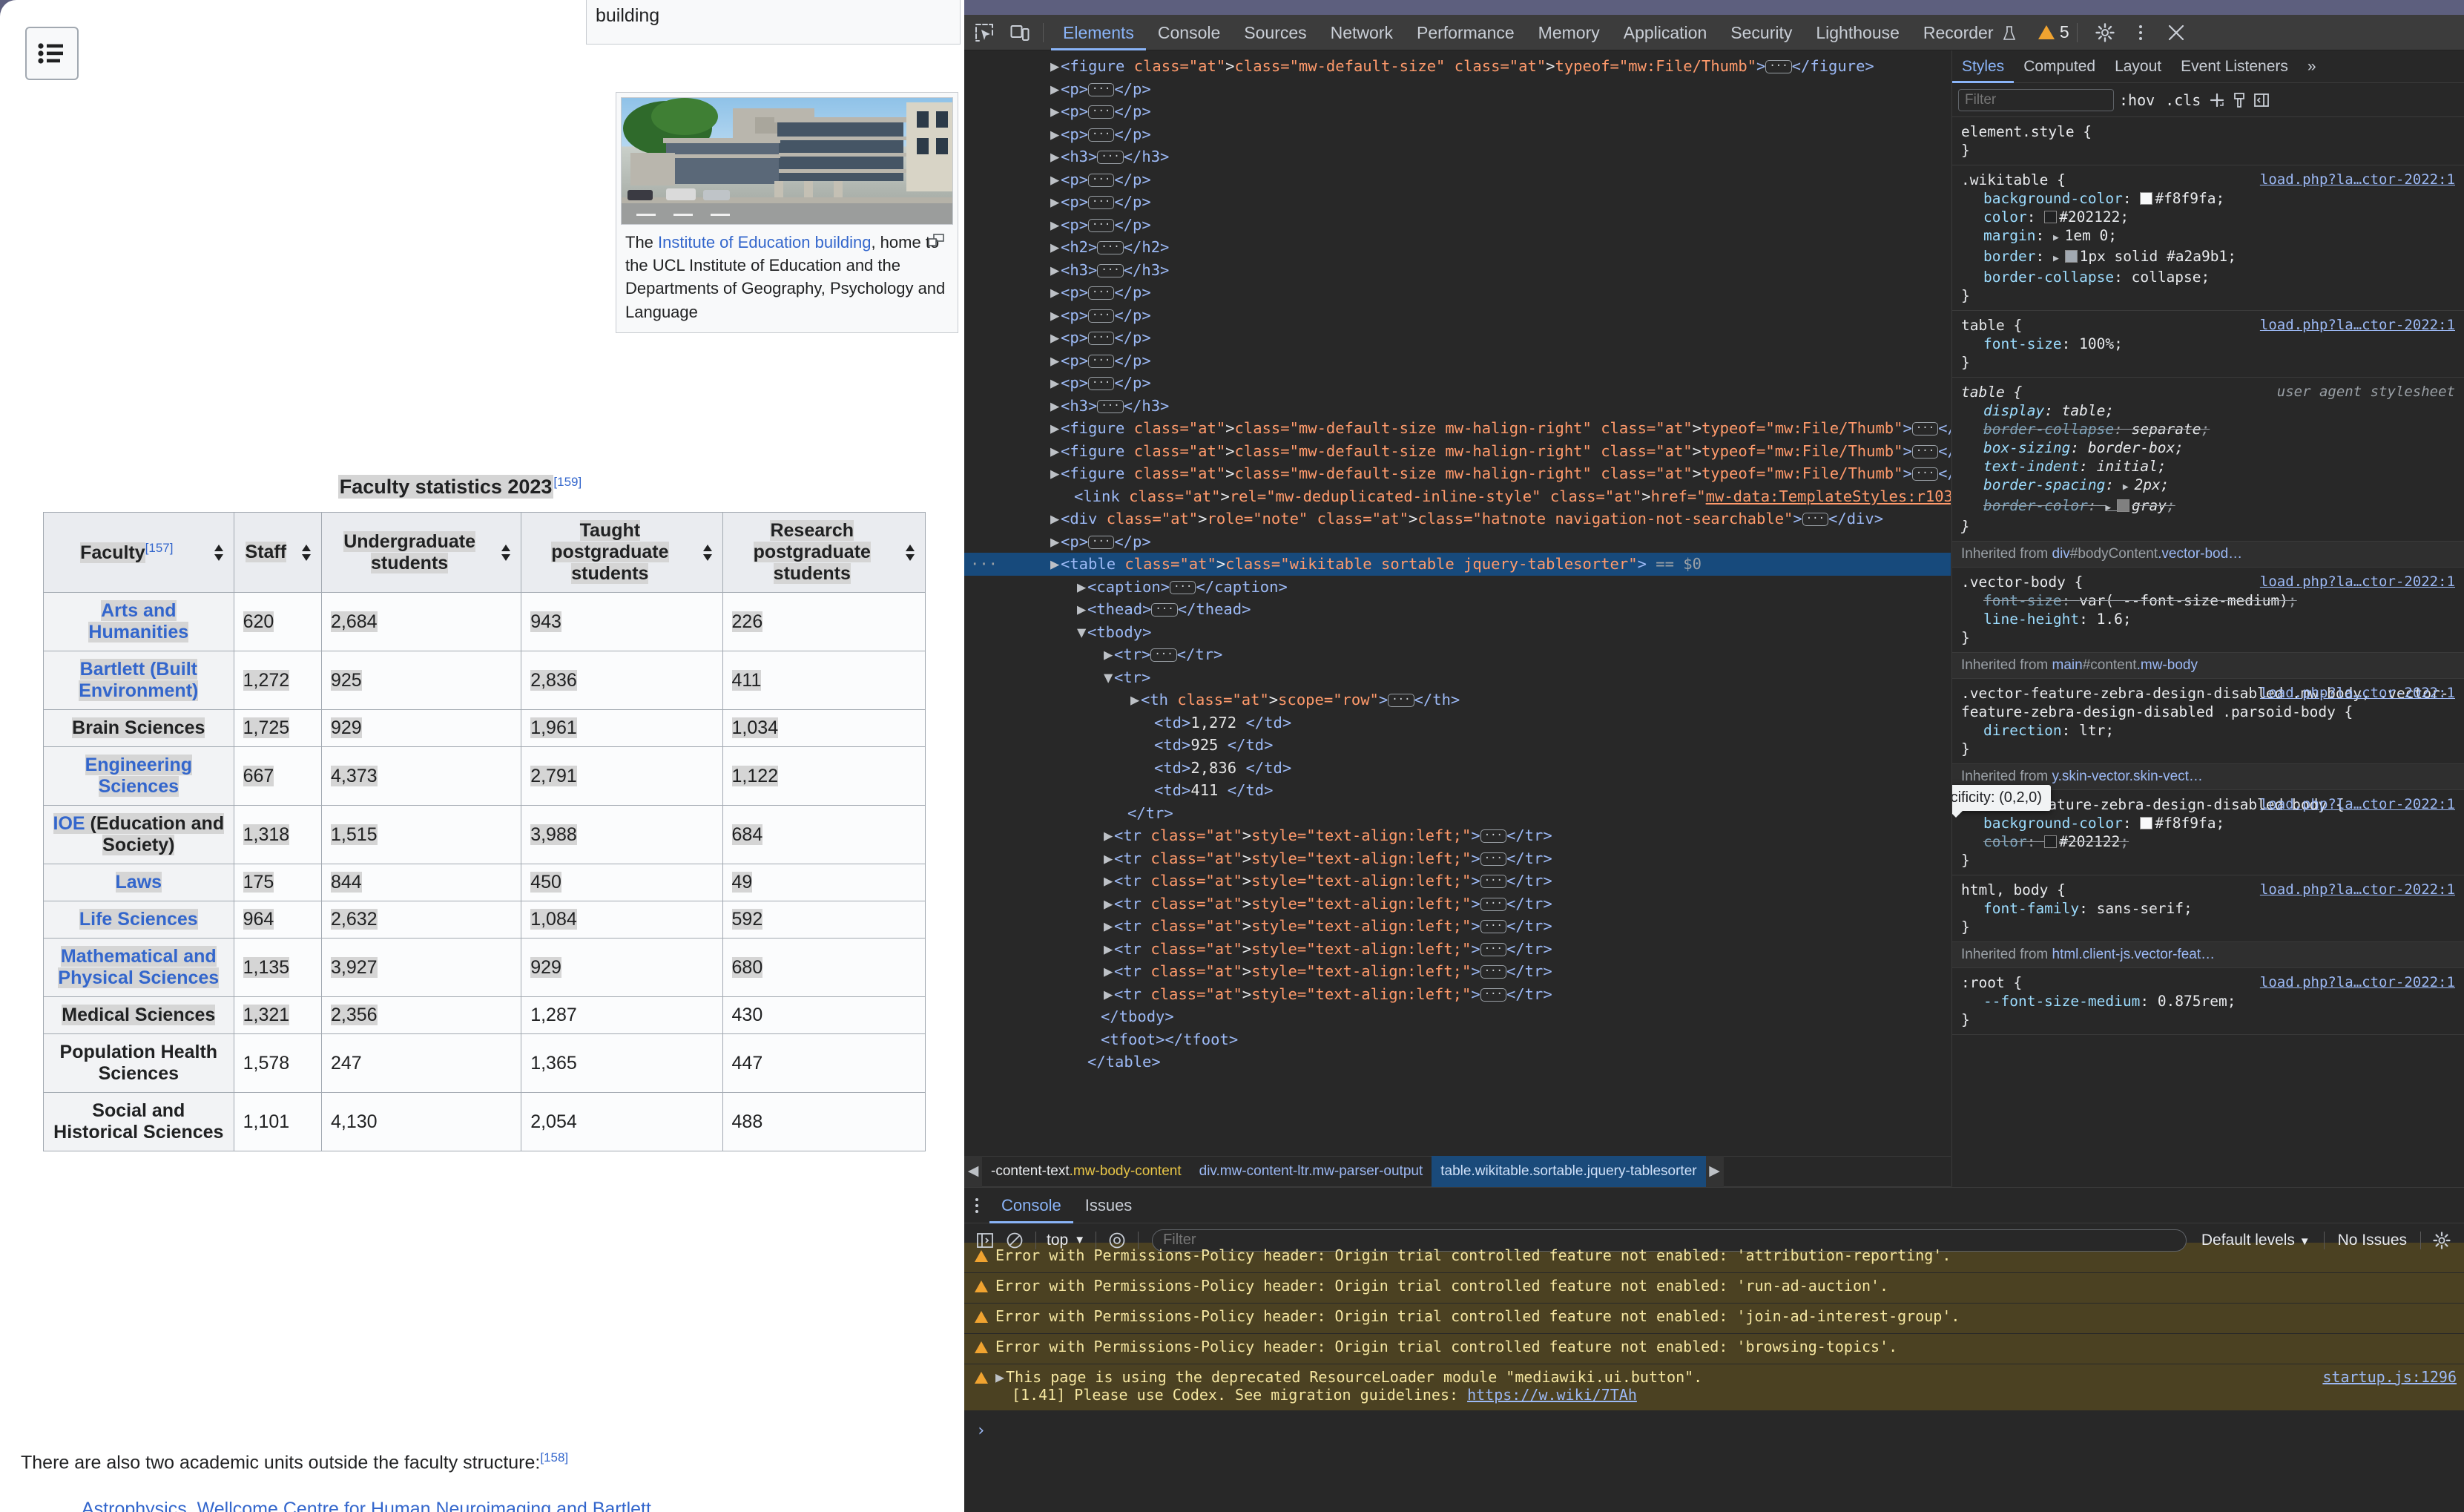  What do you see at coordinates (2014, 889) in the screenshot?
I see `css-selector: html, body {` at bounding box center [2014, 889].